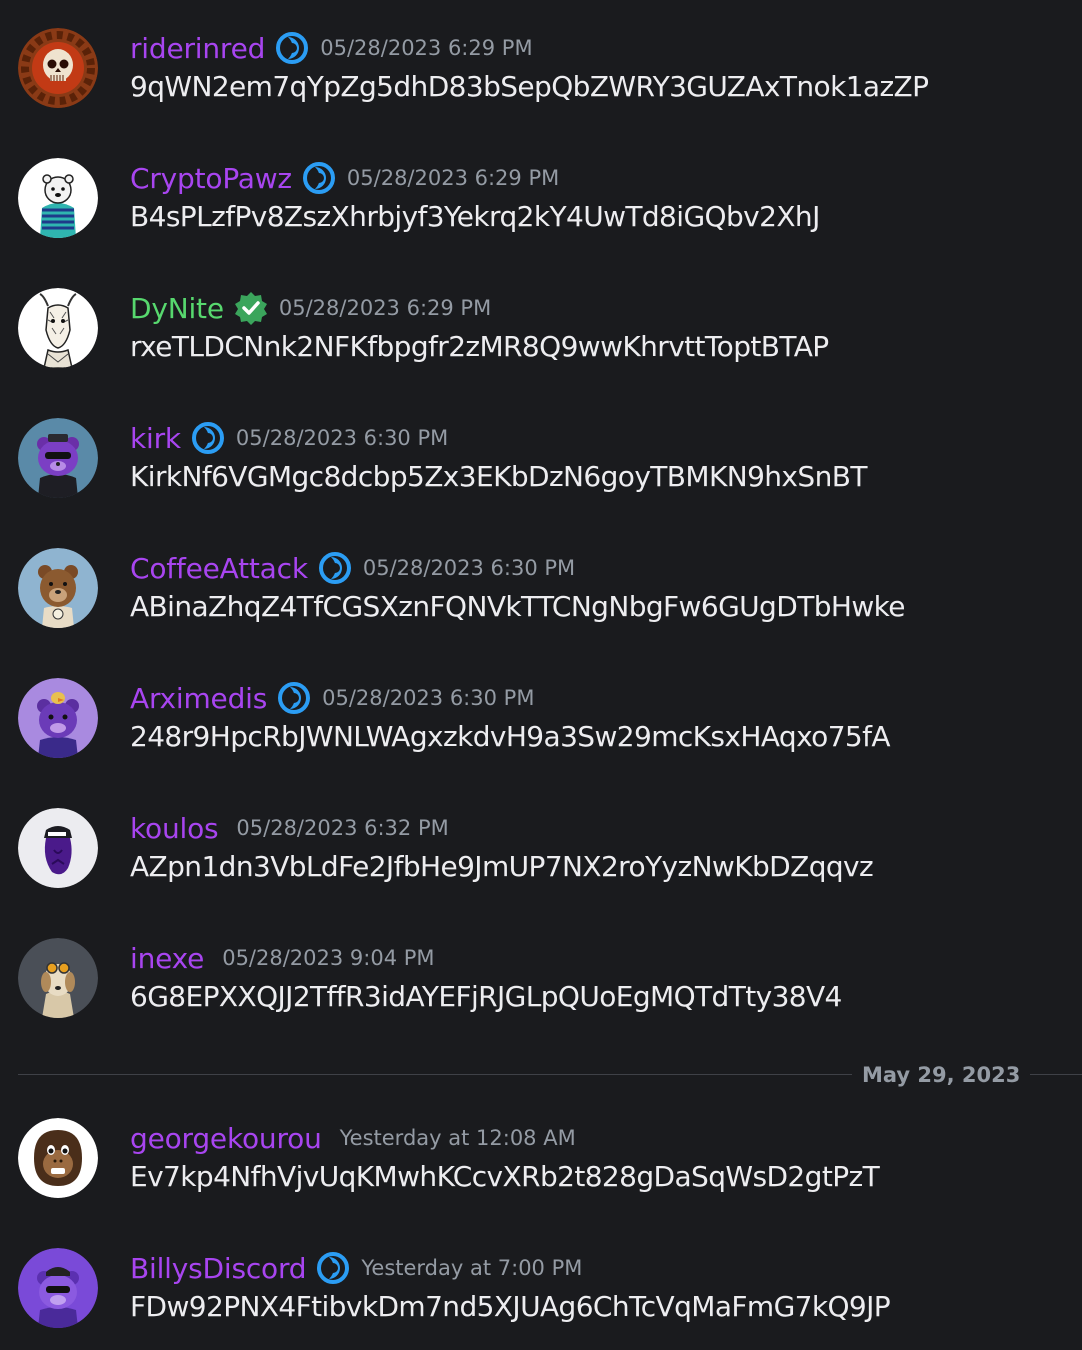 This screenshot has width=1082, height=1350. Describe the element at coordinates (344, 178) in the screenshot. I see `message-header: CryptoPawz 05/28/2023 6:29 PM` at that location.